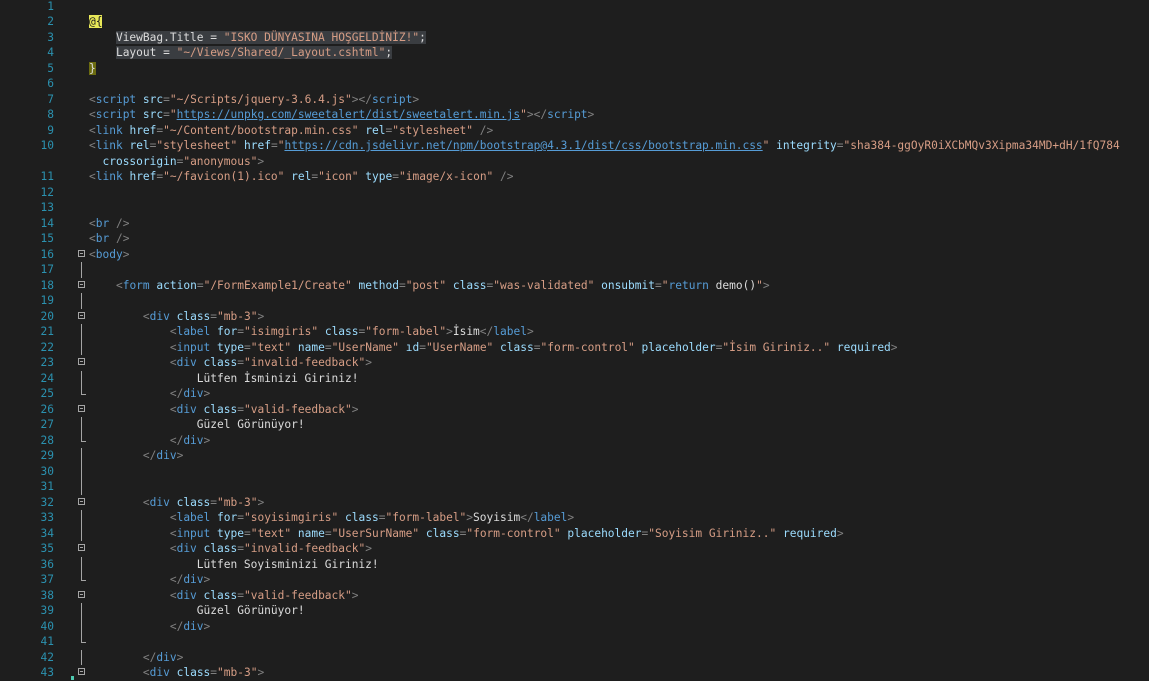  Describe the element at coordinates (574, 440) in the screenshot. I see `code-line: 28 </div>` at that location.